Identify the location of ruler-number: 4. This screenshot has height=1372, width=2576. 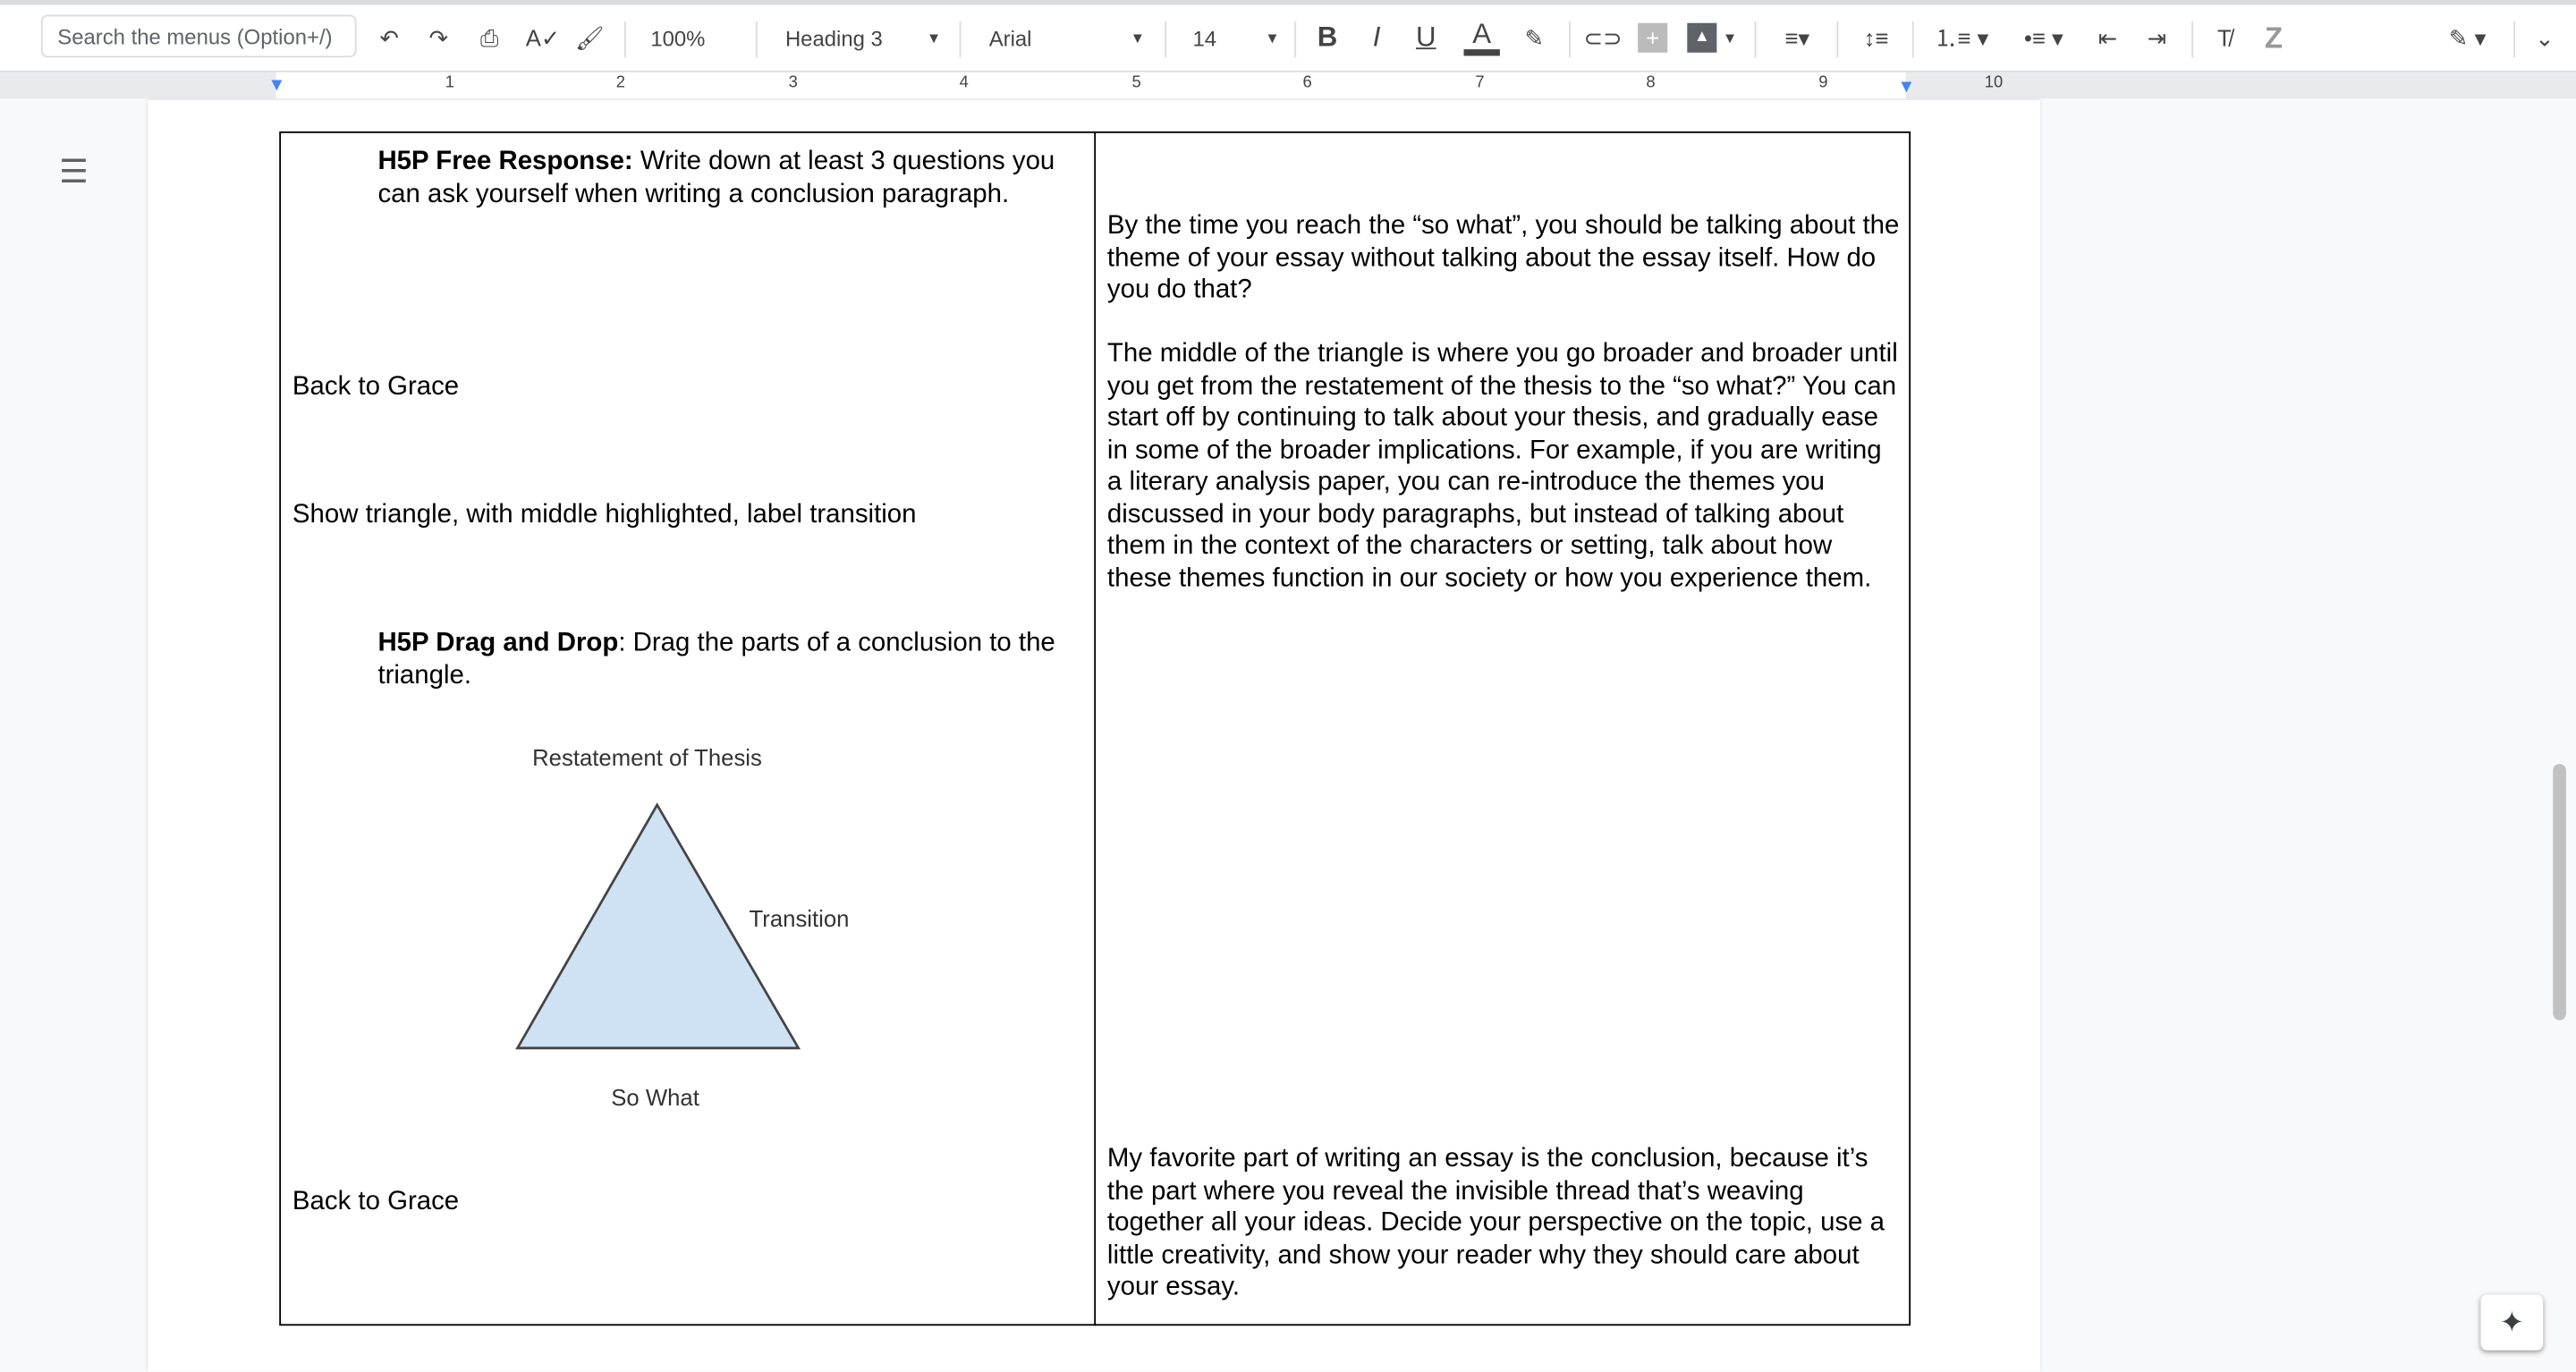
(964, 82).